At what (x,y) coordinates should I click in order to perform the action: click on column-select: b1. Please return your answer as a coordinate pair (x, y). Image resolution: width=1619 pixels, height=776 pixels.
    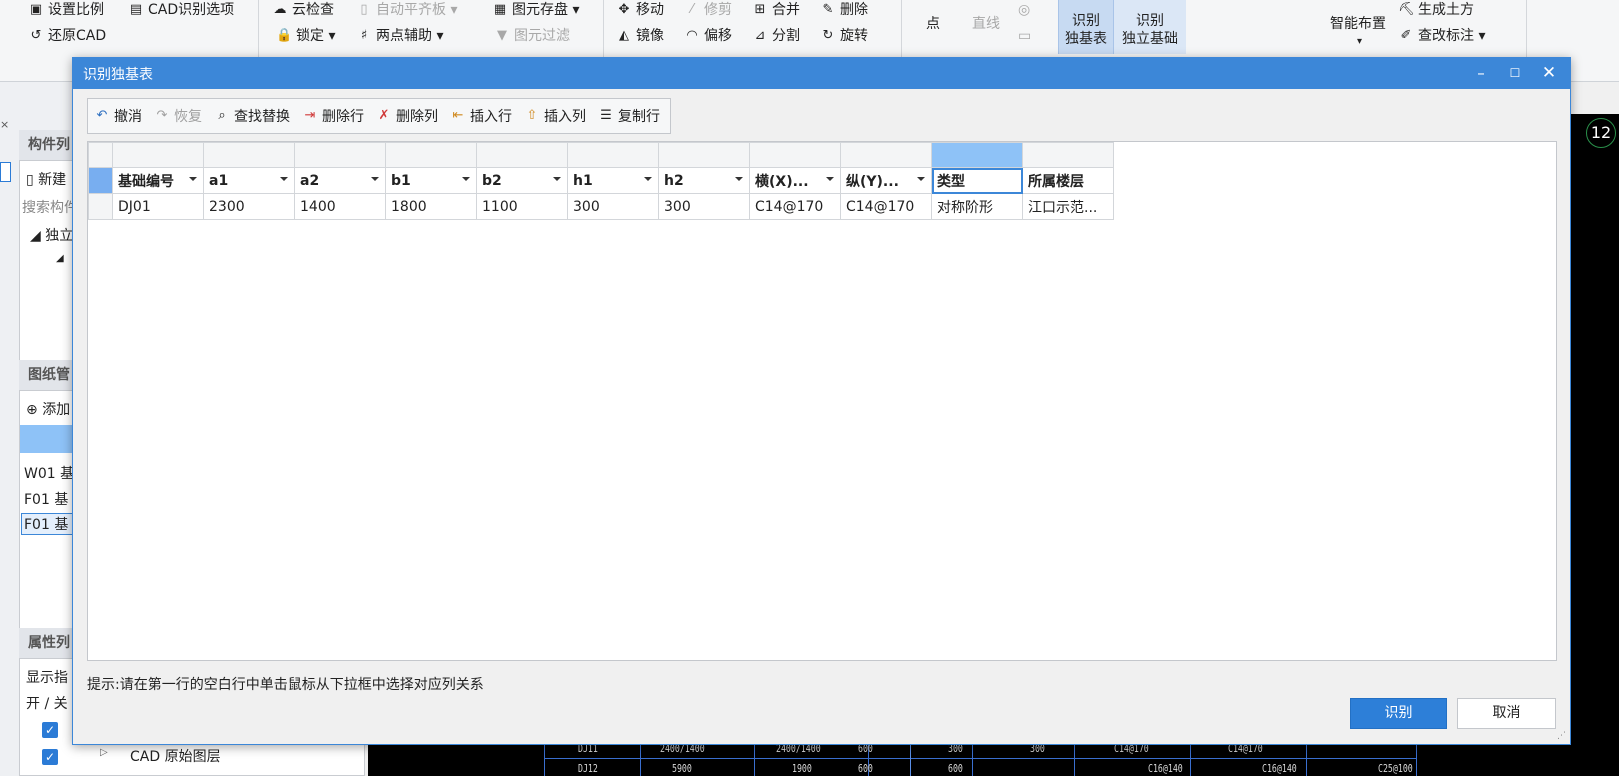
    Looking at the image, I should click on (431, 180).